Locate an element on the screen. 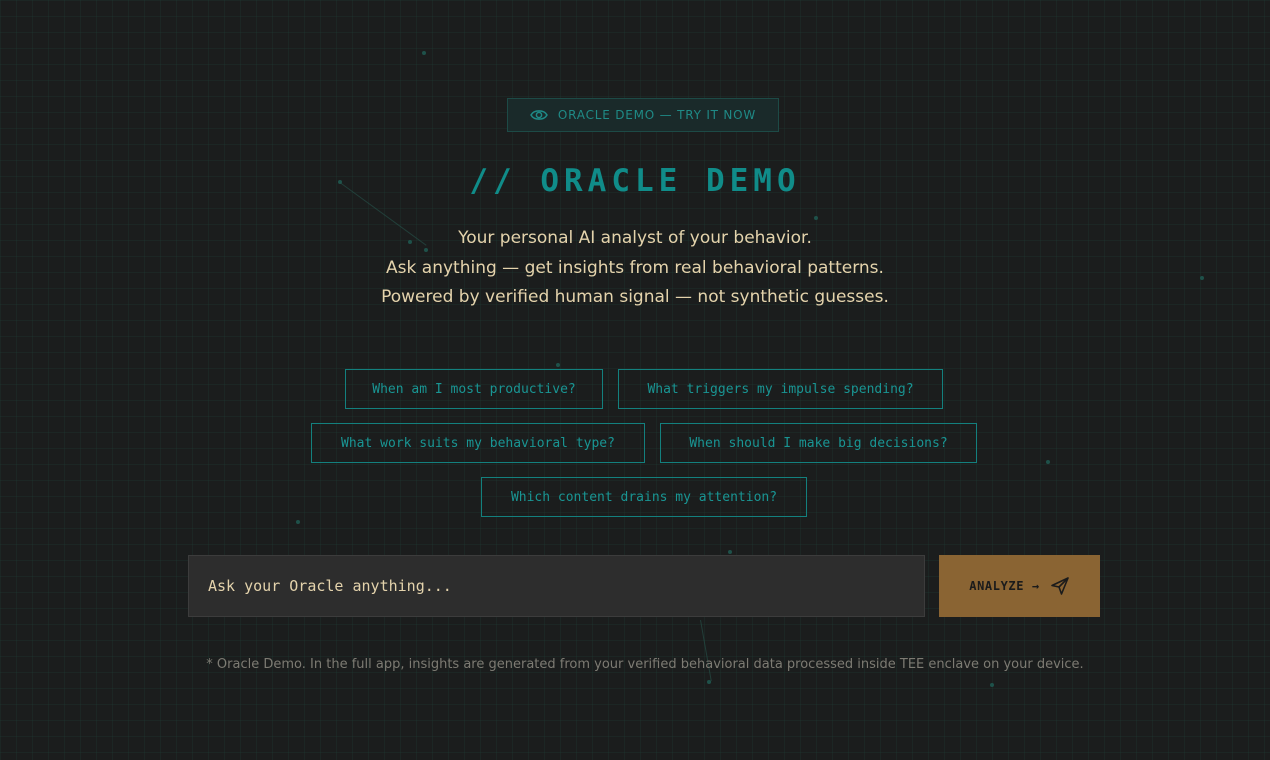  send-icon is located at coordinates (1060, 586).